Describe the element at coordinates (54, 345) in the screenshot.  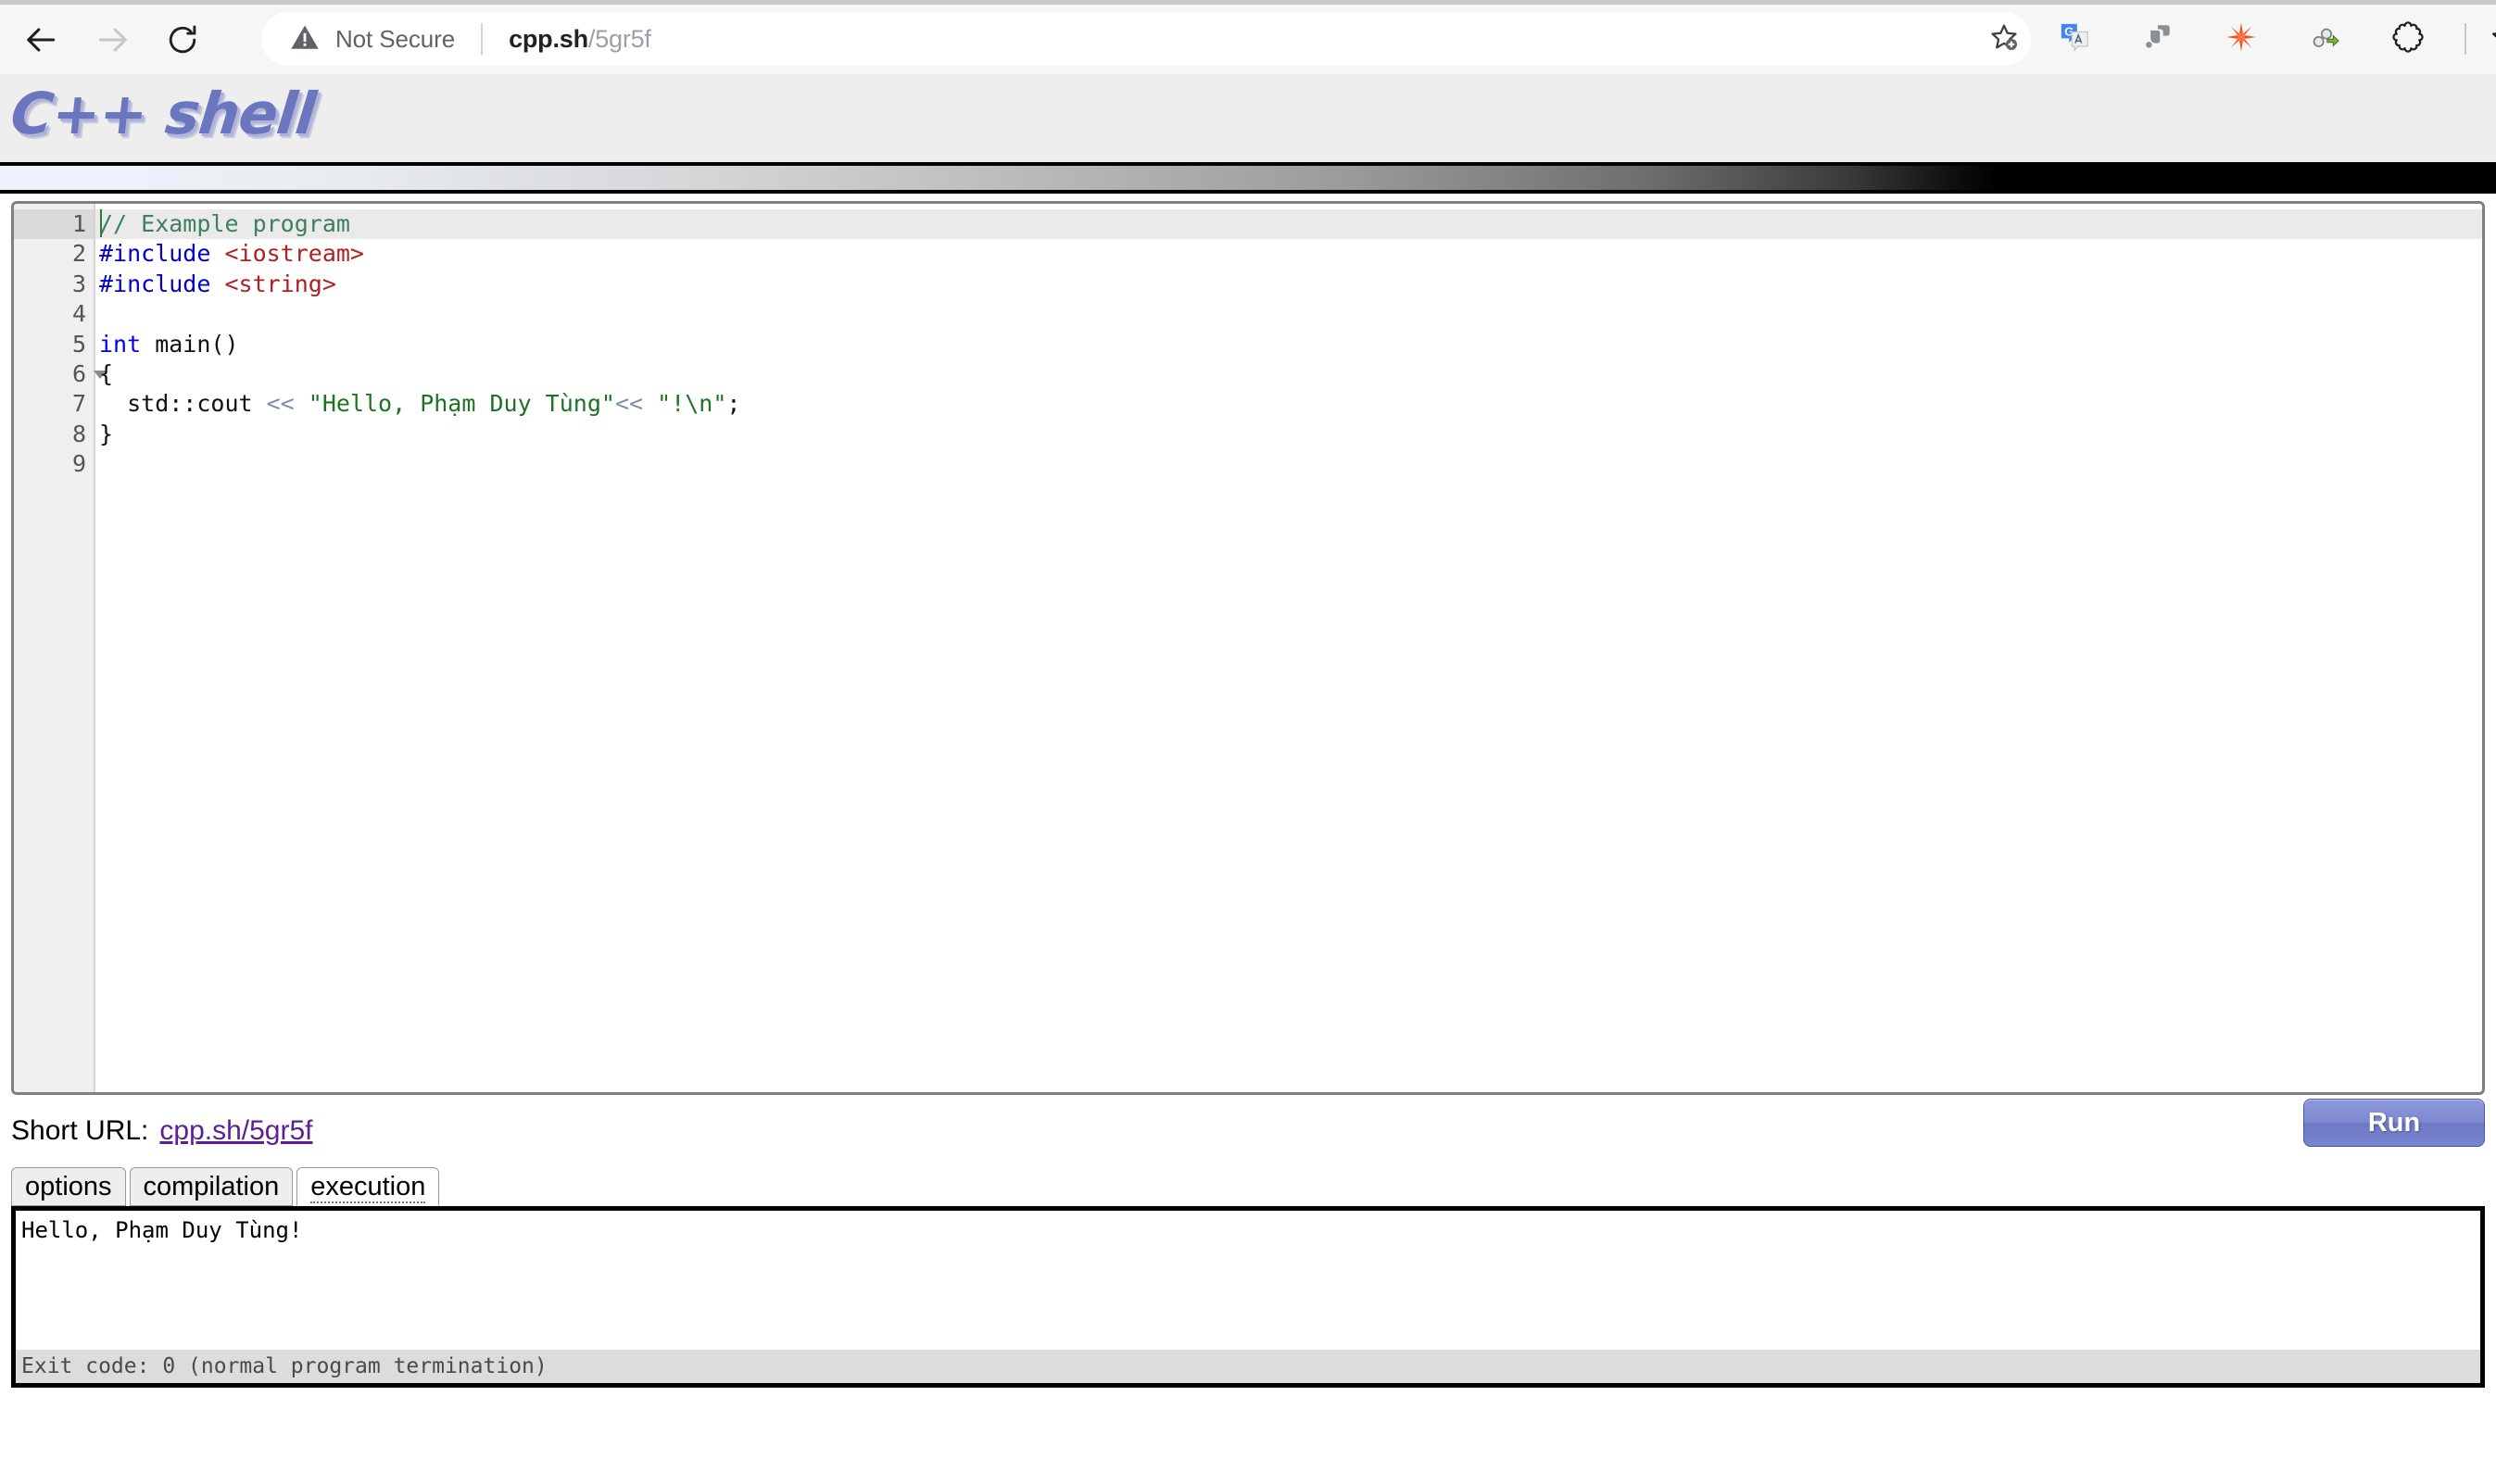
I see `line-number-5: 5` at that location.